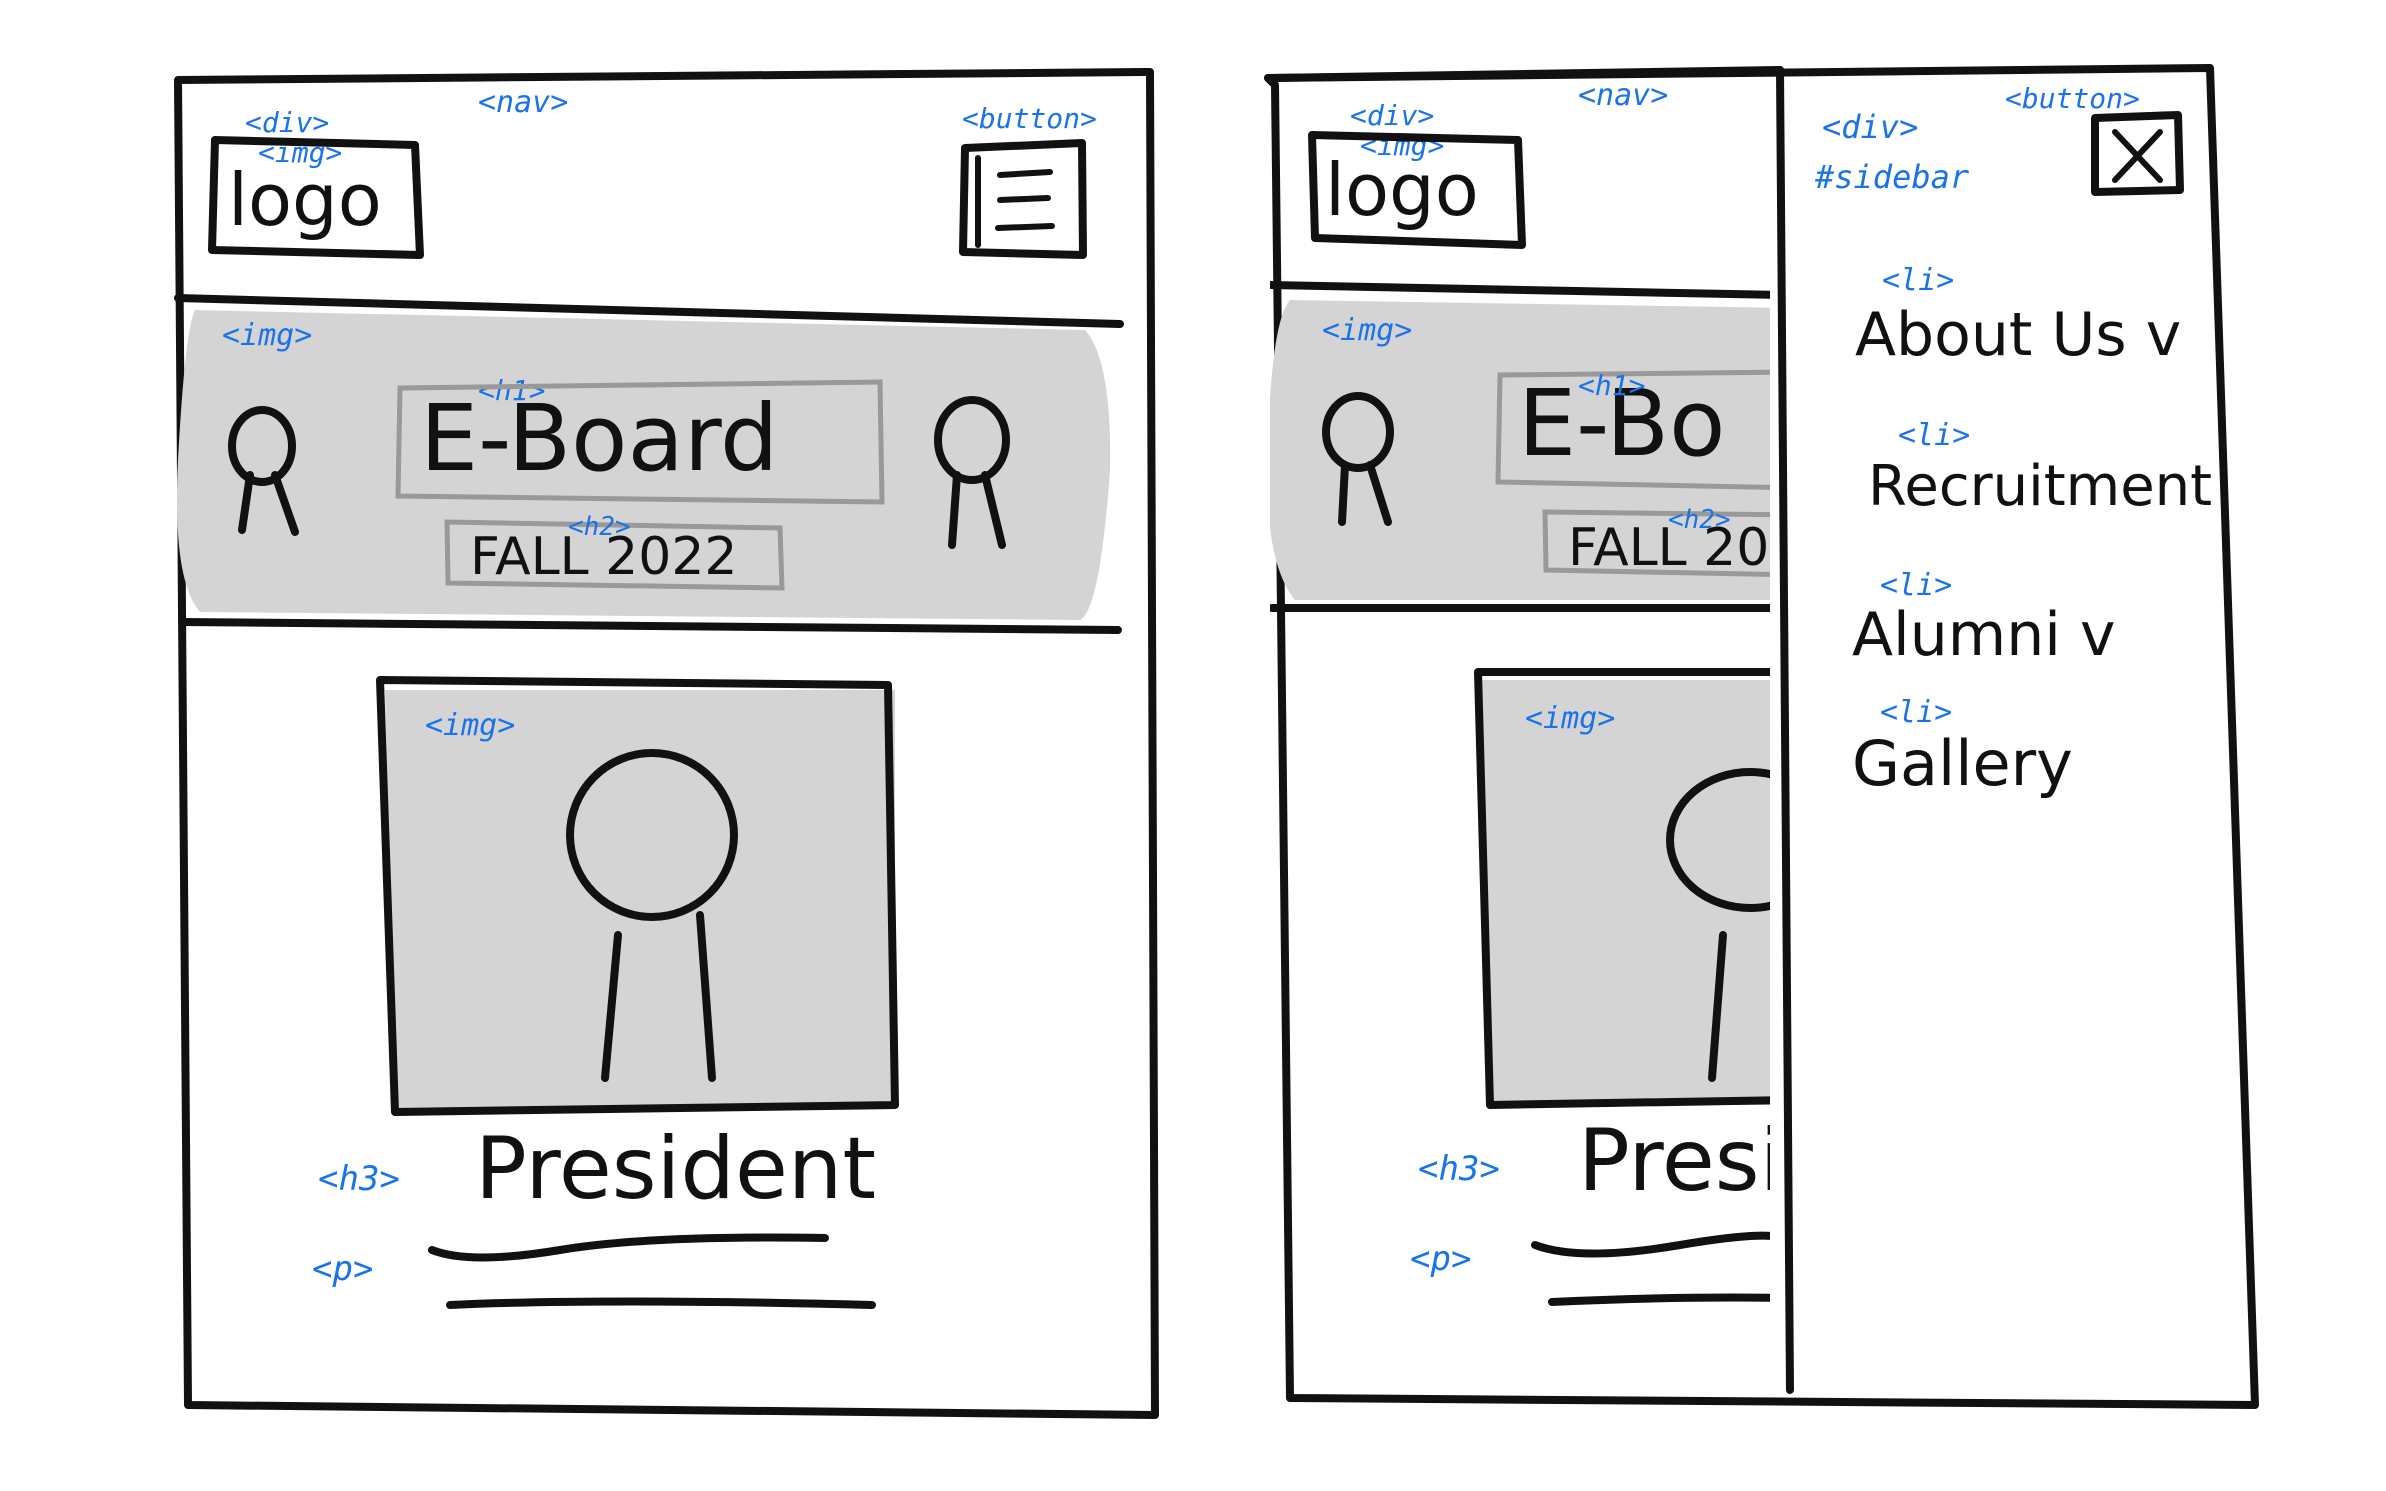 The width and height of the screenshot is (2386, 1491). I want to click on hero-subtitle: FALL 2022, so click(604, 557).